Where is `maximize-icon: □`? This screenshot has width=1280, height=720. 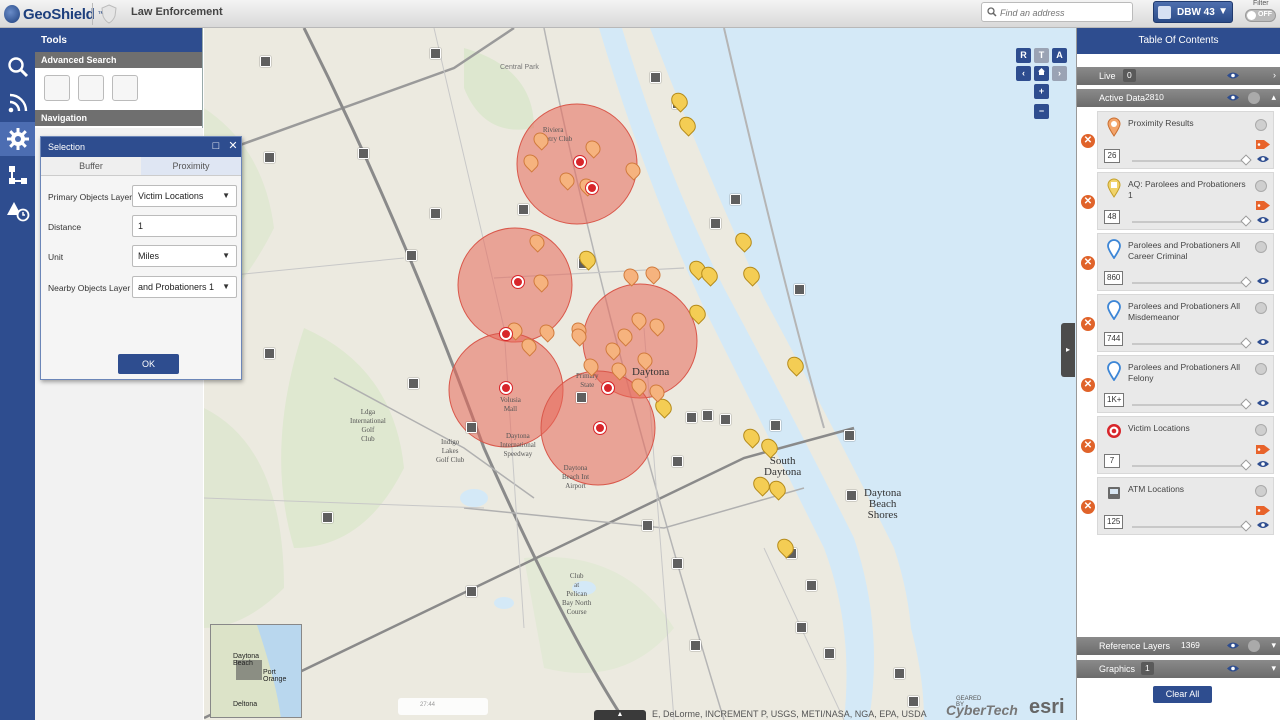
maximize-icon: □ is located at coordinates (216, 147).